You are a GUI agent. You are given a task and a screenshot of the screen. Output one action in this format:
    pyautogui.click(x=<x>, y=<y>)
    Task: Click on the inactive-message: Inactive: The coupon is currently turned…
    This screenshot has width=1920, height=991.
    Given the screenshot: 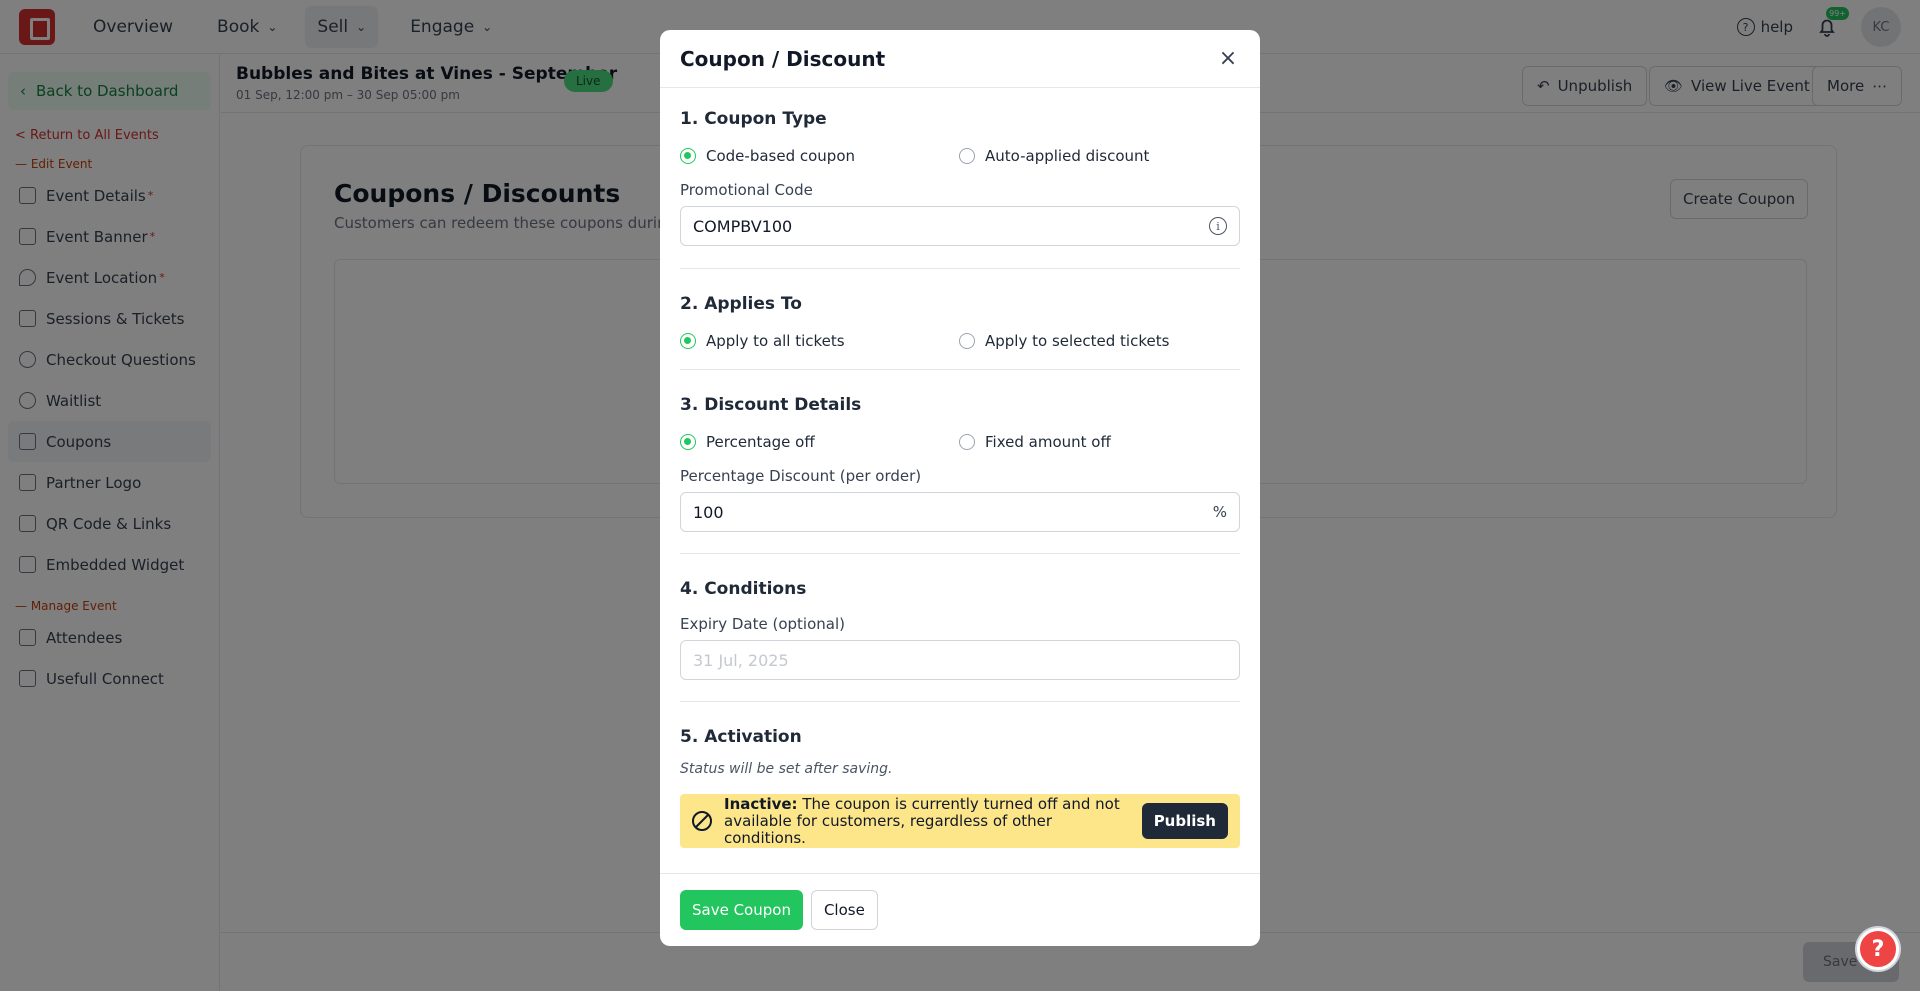 What is the action you would take?
    pyautogui.click(x=927, y=820)
    